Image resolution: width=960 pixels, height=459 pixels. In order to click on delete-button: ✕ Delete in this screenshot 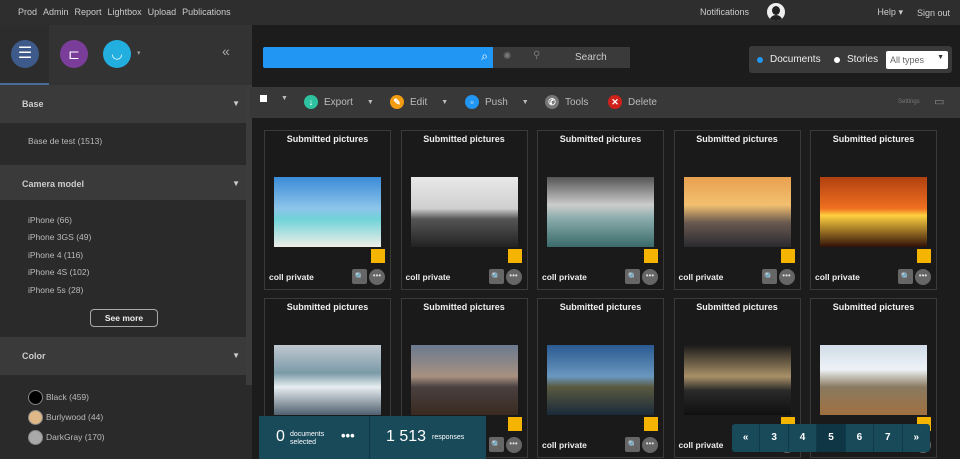, I will do `click(632, 102)`.